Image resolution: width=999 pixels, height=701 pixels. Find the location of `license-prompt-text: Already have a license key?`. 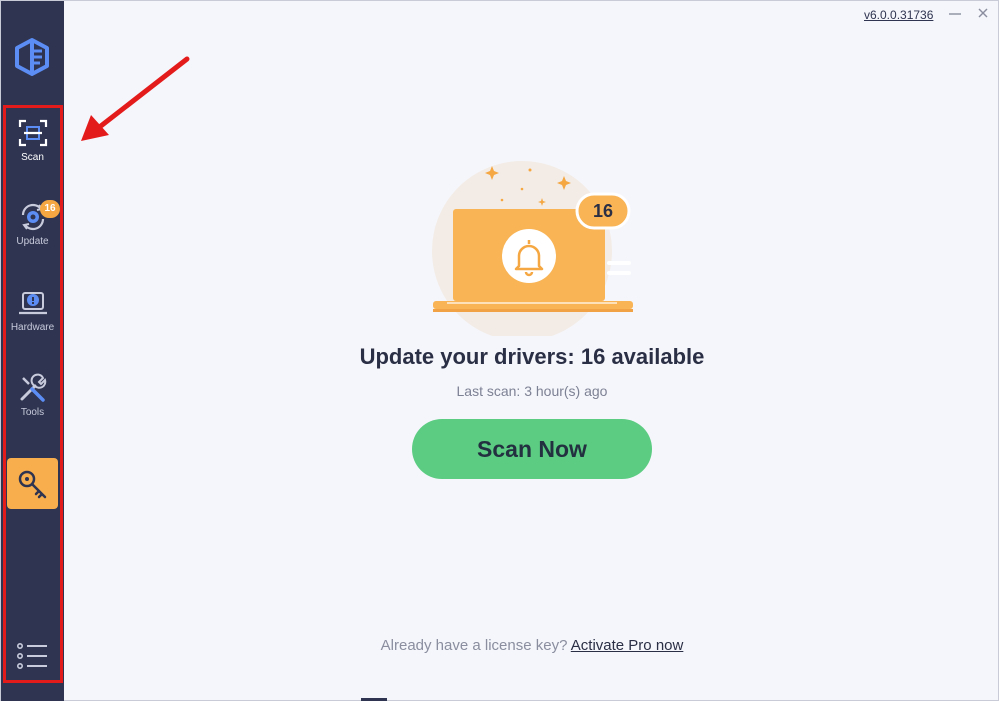

license-prompt-text: Already have a license key? is located at coordinates (474, 645).